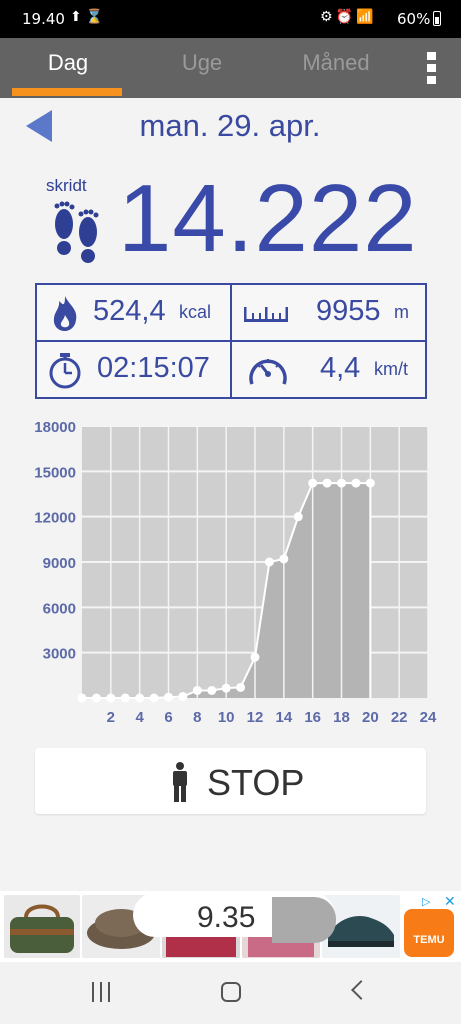 This screenshot has width=461, height=1024. I want to click on x-tick-label: 6, so click(168, 717).